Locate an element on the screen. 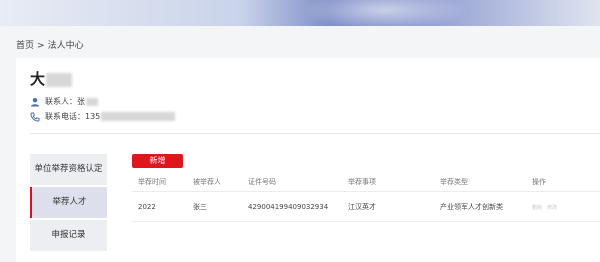  header-id-number: 证件号码 is located at coordinates (262, 181).